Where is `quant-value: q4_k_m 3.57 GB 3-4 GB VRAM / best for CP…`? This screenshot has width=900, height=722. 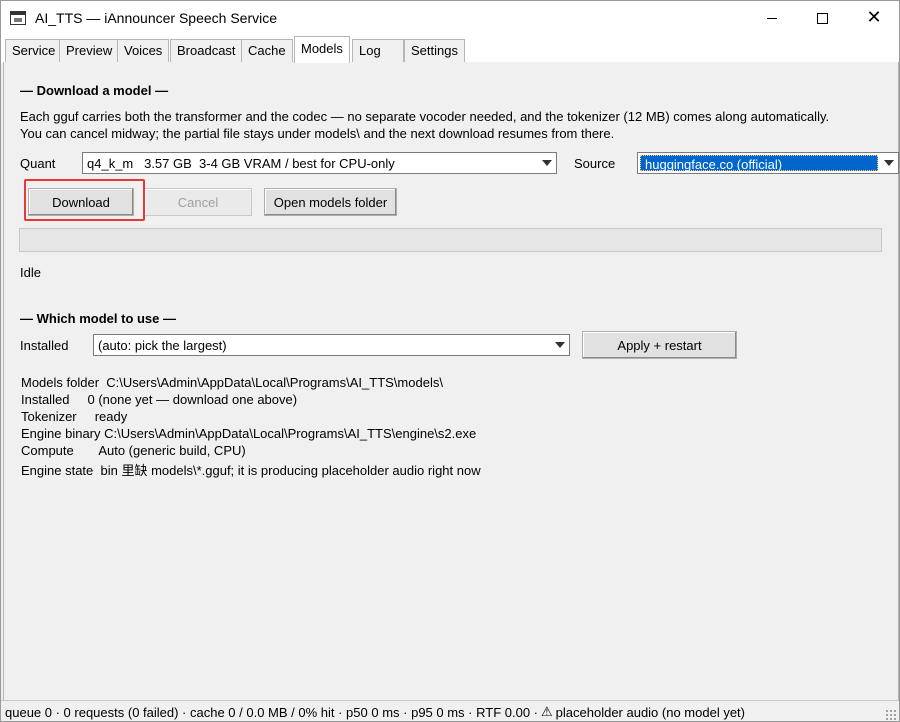
quant-value: q4_k_m 3.57 GB 3-4 GB VRAM / best for CP… is located at coordinates (241, 163).